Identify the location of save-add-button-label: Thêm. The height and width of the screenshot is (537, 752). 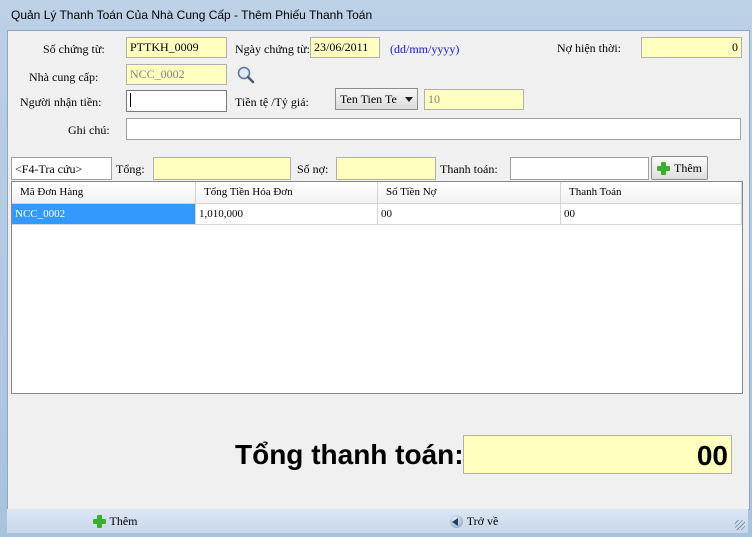
(123, 520).